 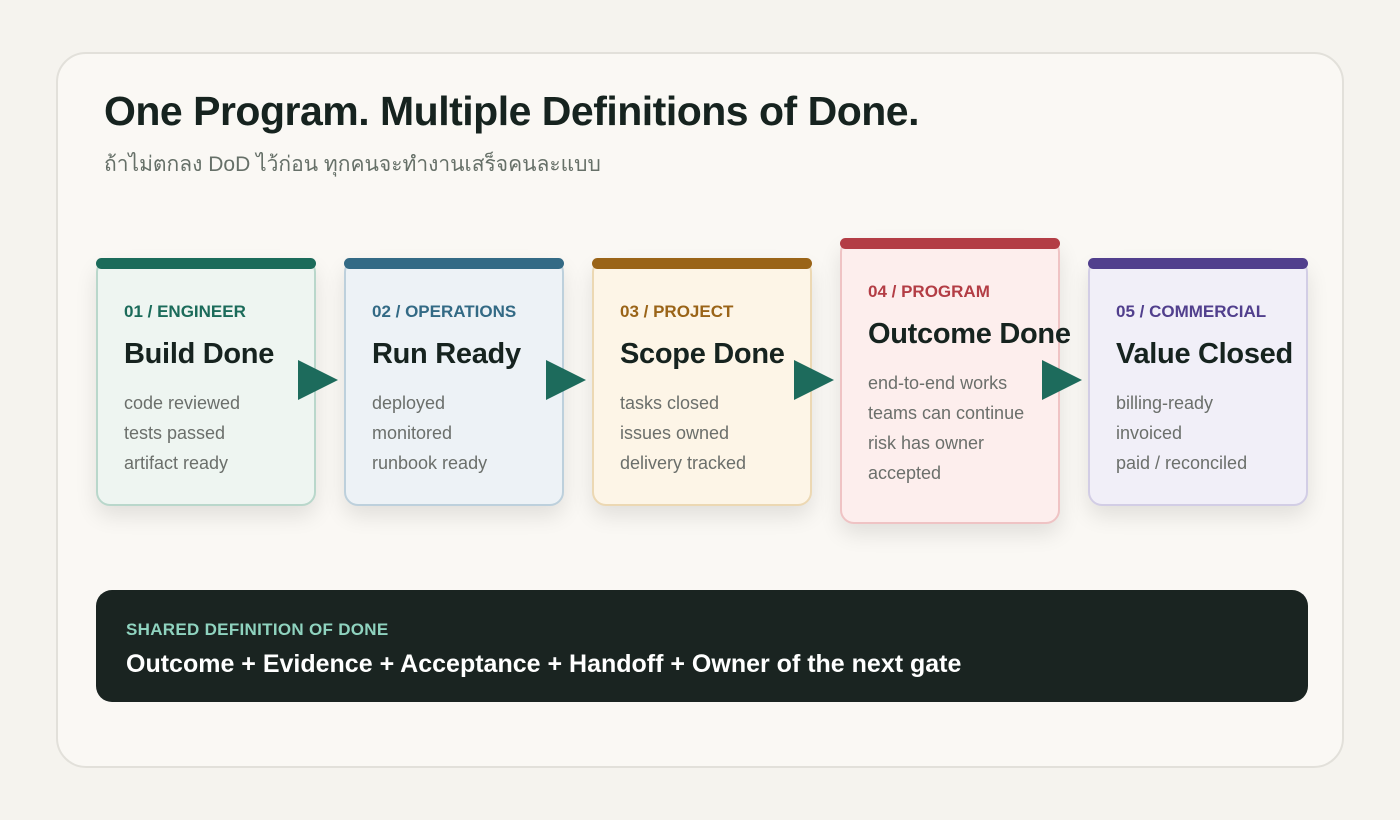 What do you see at coordinates (257, 629) in the screenshot?
I see `shared-definition-label: SHARED DEFINITION OF DONE` at bounding box center [257, 629].